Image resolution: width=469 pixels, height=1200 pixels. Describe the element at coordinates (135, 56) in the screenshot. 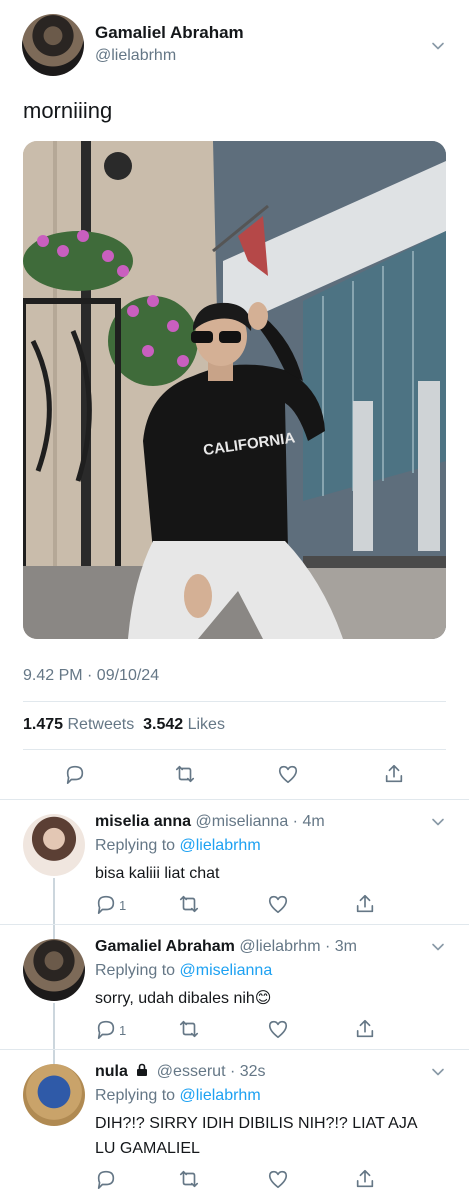

I see `author-handle: @lielabrhm` at that location.